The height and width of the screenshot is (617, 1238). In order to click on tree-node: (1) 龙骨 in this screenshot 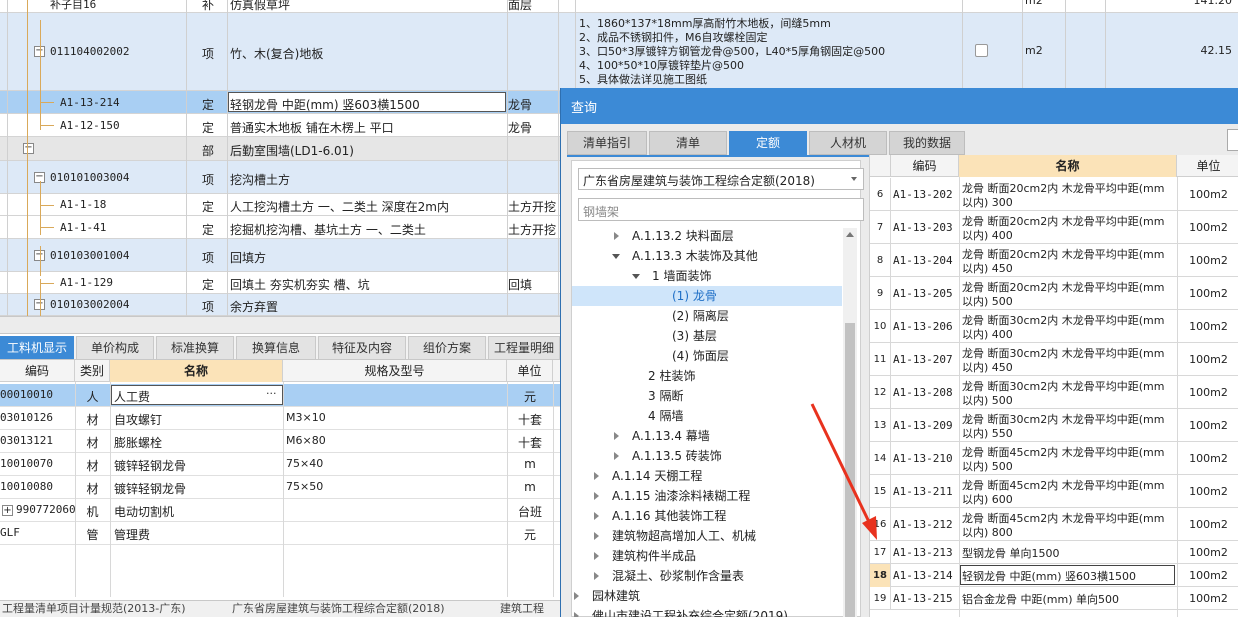, I will do `click(707, 296)`.